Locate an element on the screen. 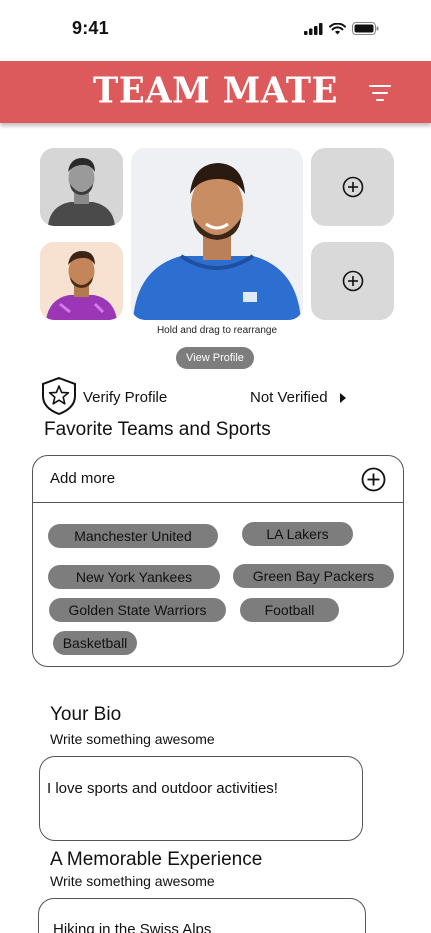  verify-profile-row: Verify Profile Not Verified is located at coordinates (200, 396).